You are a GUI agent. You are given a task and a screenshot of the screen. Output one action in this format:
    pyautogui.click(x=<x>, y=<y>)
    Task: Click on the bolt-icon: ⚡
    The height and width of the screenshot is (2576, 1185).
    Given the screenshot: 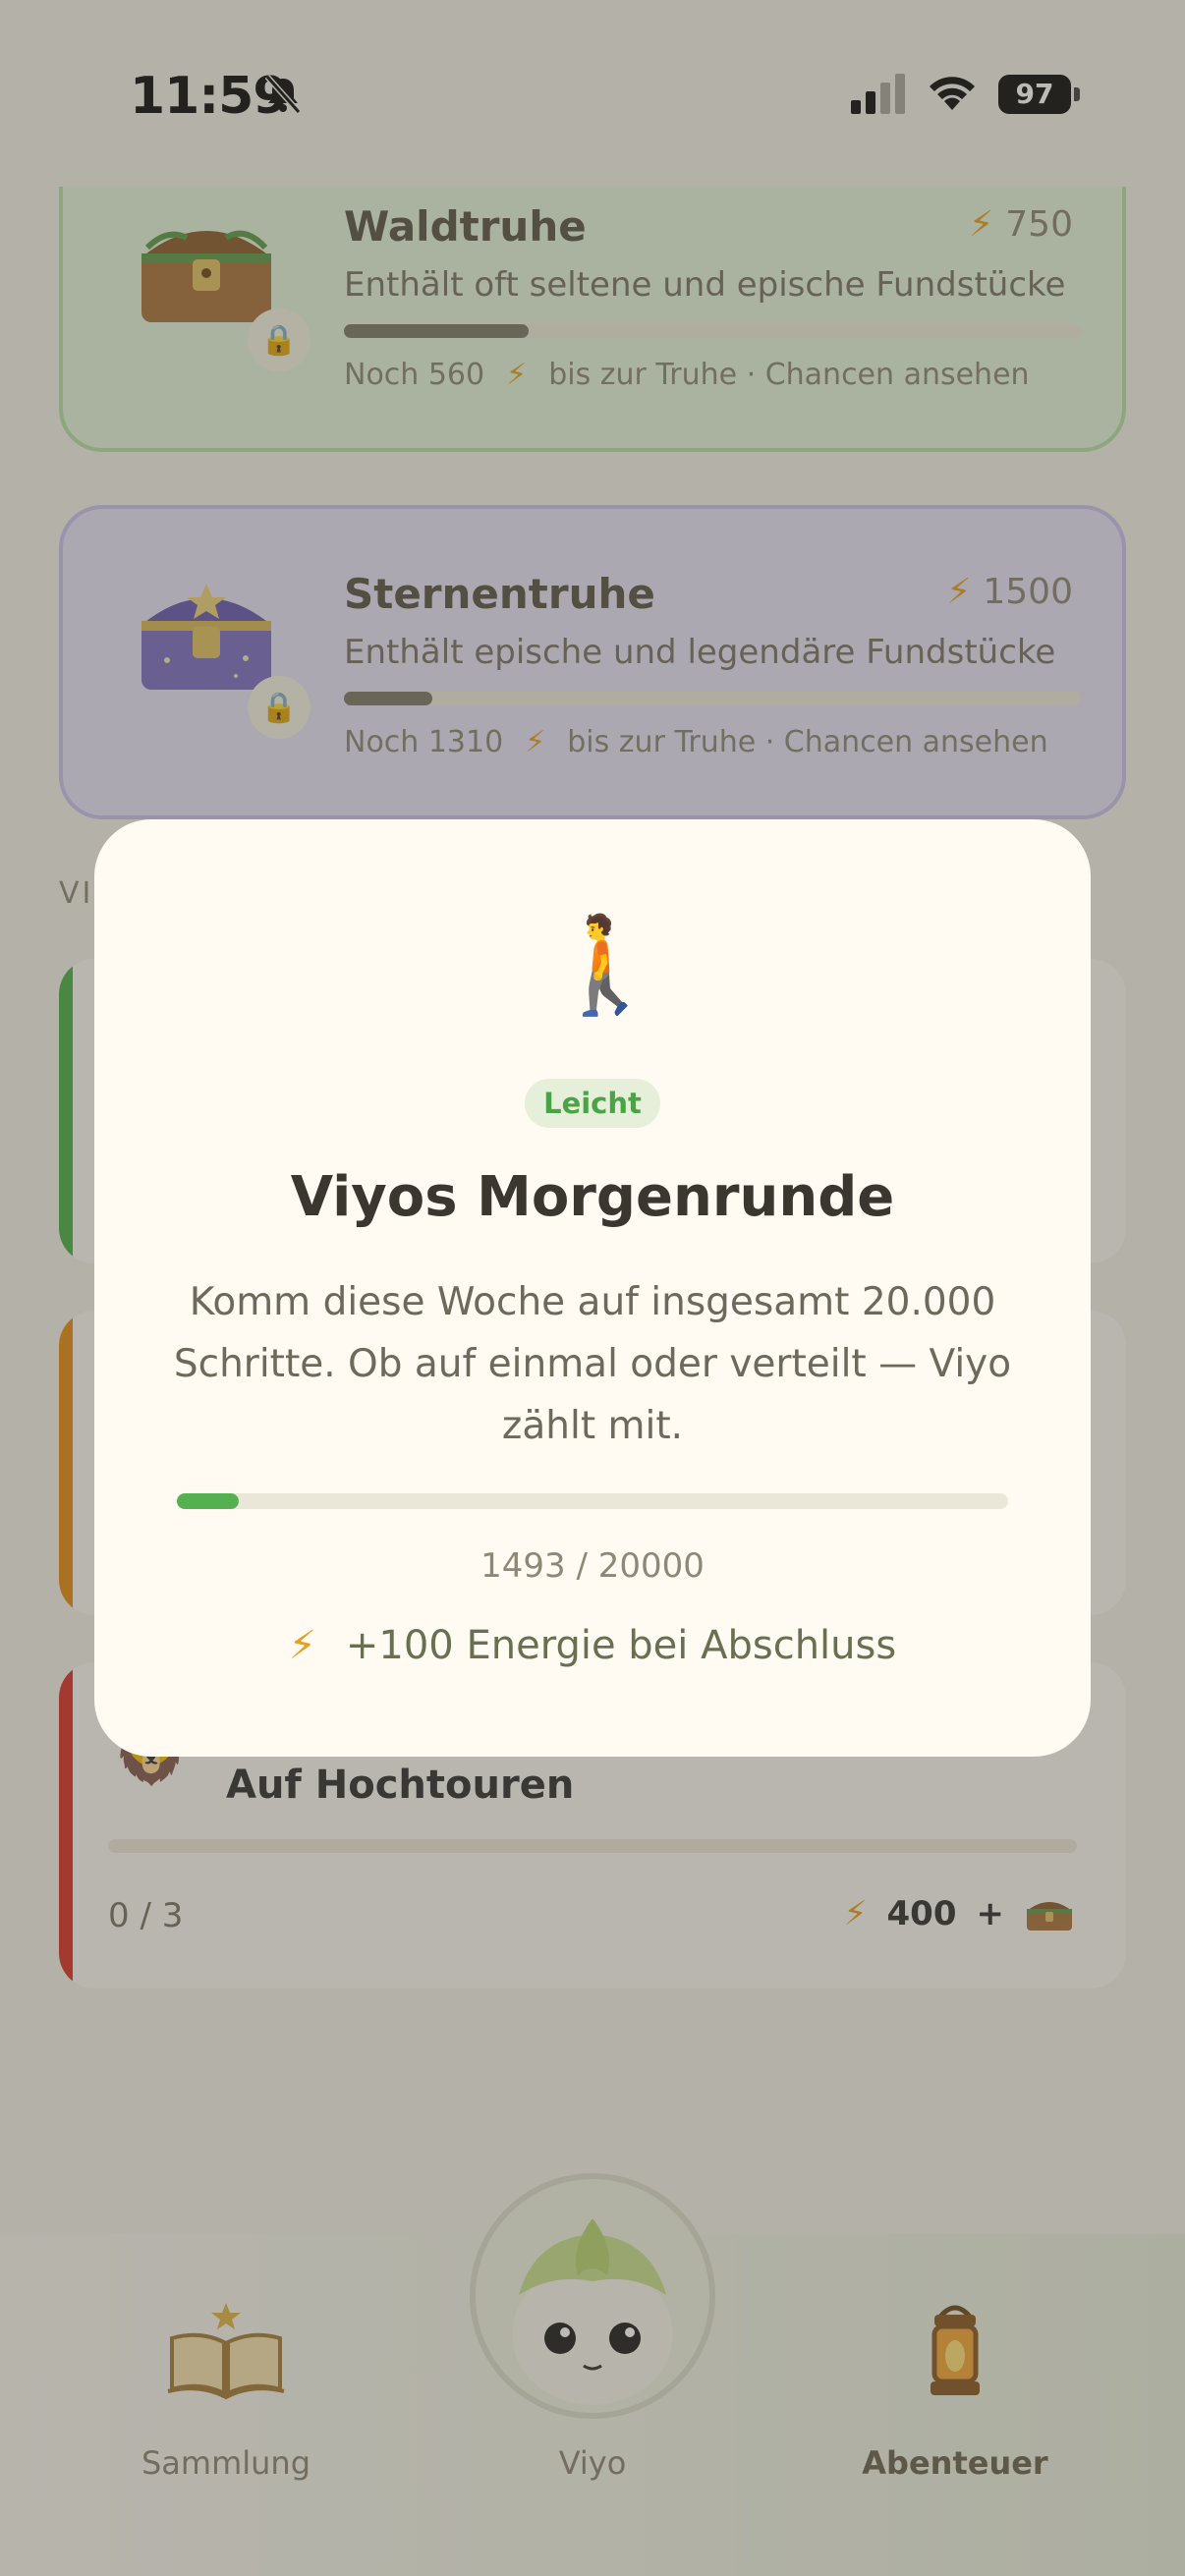 What is the action you would take?
    pyautogui.click(x=302, y=1645)
    